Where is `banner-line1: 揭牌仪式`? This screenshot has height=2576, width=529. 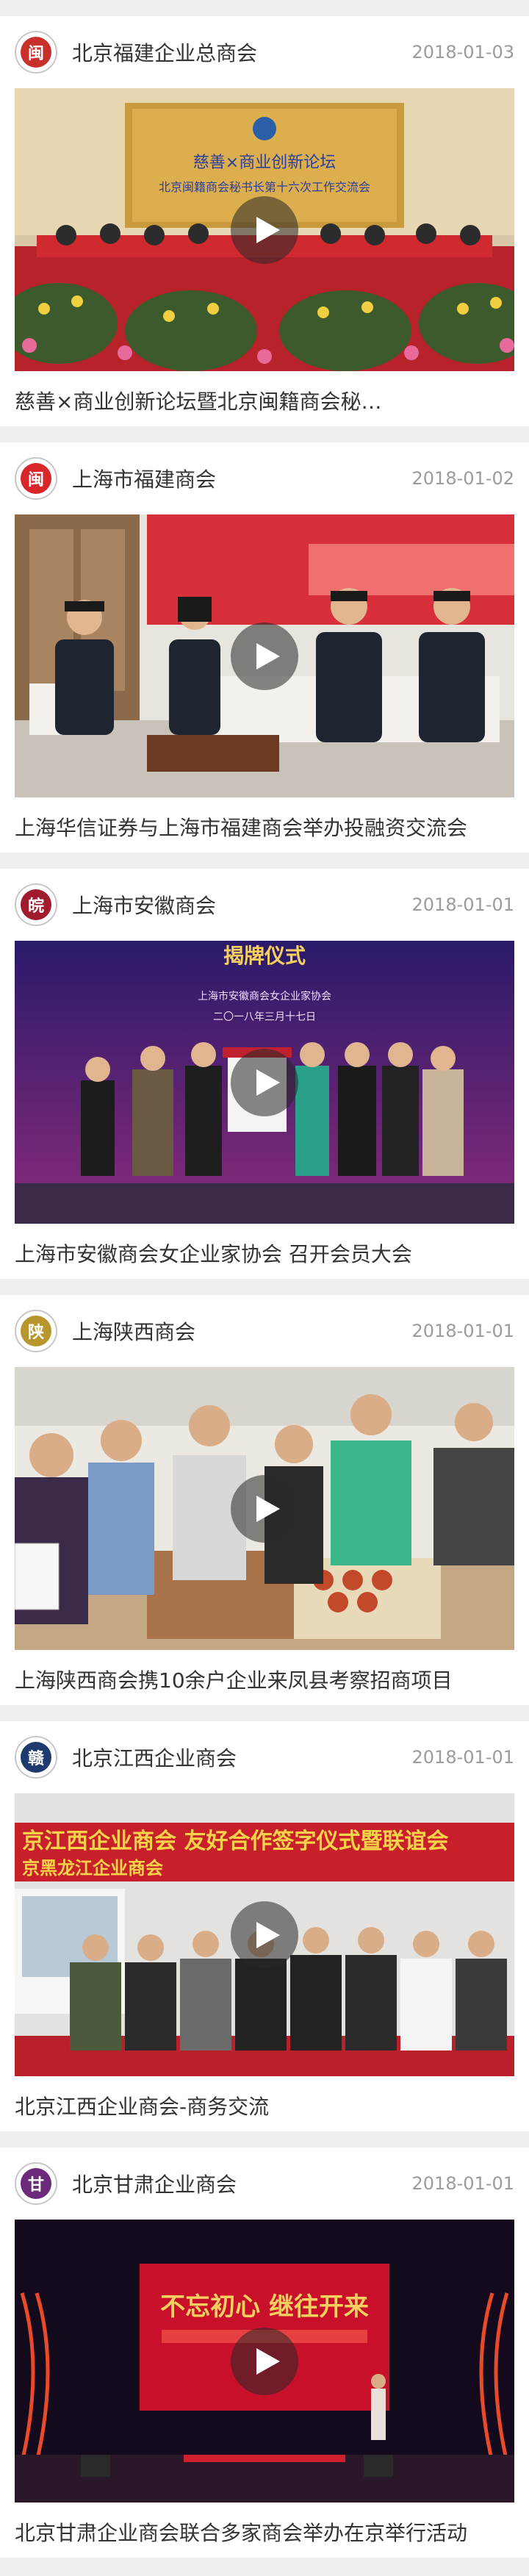 banner-line1: 揭牌仪式 is located at coordinates (264, 956).